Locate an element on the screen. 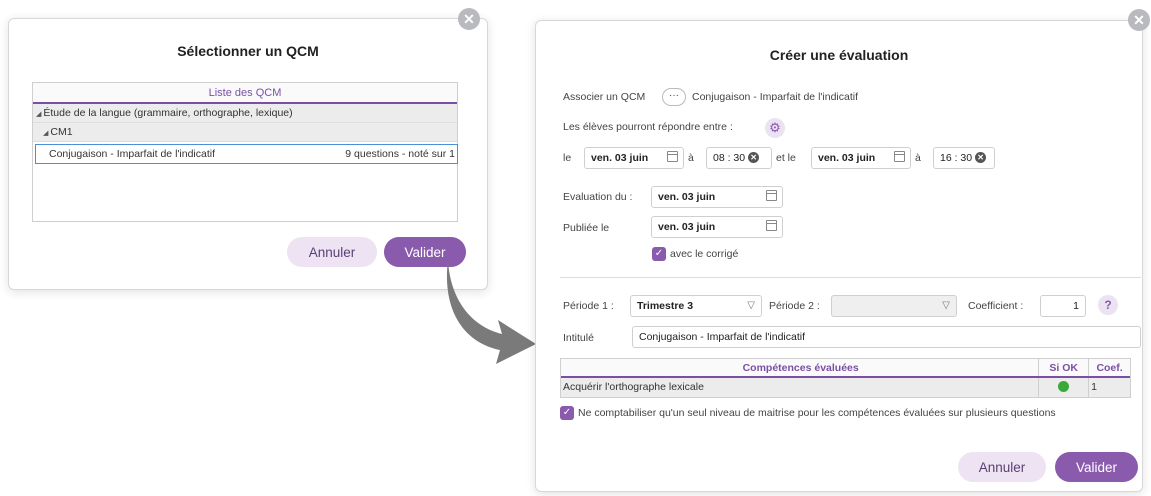 The width and height of the screenshot is (1151, 496). et-le-label: et le is located at coordinates (786, 158).